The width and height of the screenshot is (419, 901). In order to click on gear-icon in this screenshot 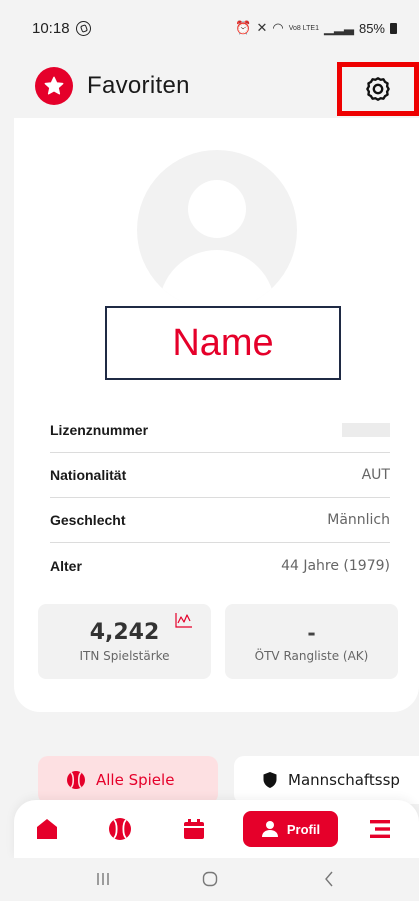, I will do `click(378, 89)`.